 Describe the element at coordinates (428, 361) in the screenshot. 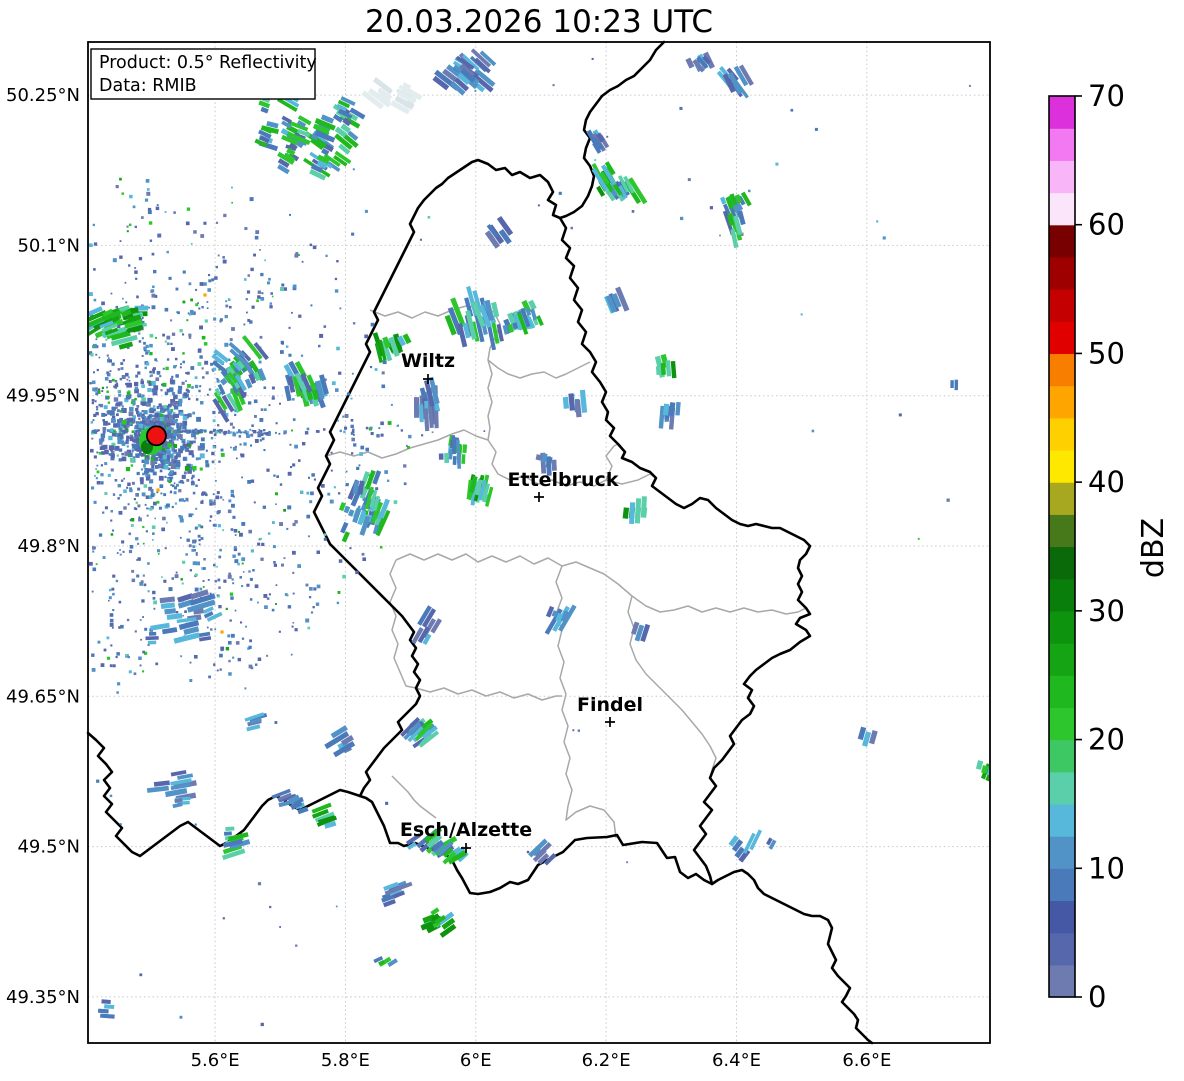

I see `city-label: Wiltz` at that location.